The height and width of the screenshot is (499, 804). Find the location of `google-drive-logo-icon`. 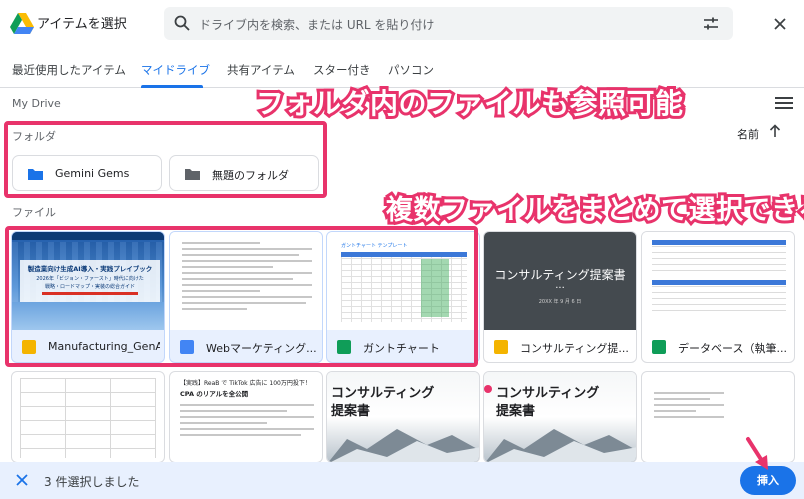

google-drive-logo-icon is located at coordinates (22, 23).